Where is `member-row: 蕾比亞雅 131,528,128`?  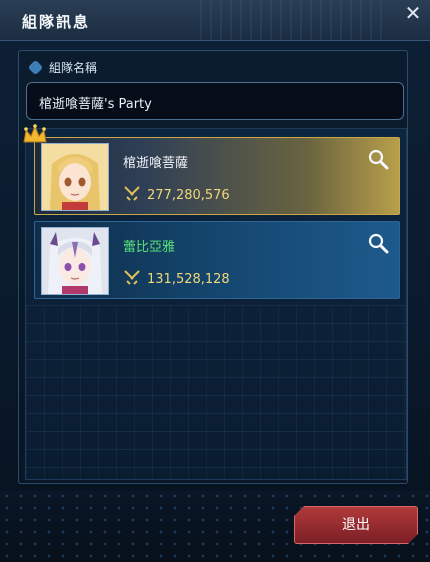 member-row: 蕾比亞雅 131,528,128 is located at coordinates (217, 260).